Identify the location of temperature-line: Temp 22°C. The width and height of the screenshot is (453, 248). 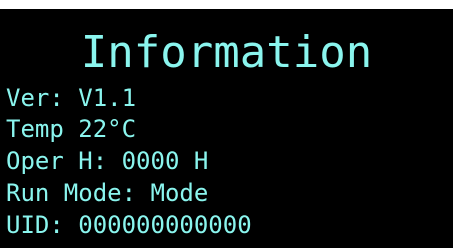
(71, 129).